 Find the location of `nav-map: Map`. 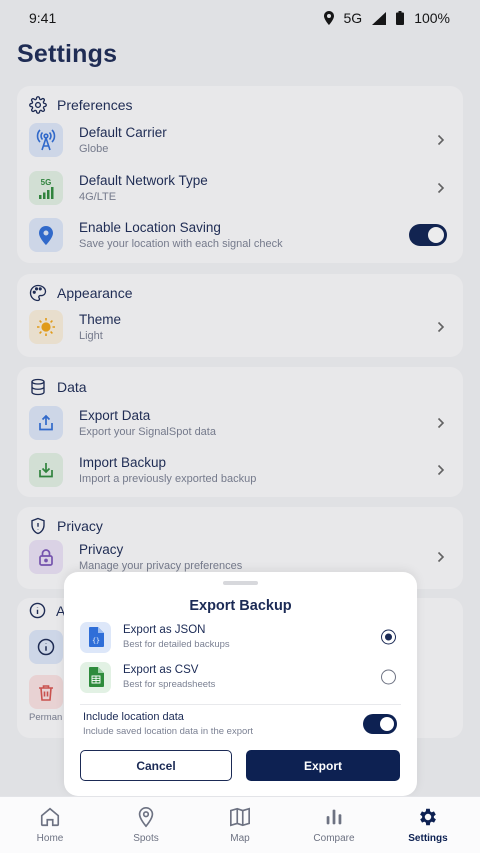

nav-map: Map is located at coordinates (240, 825).